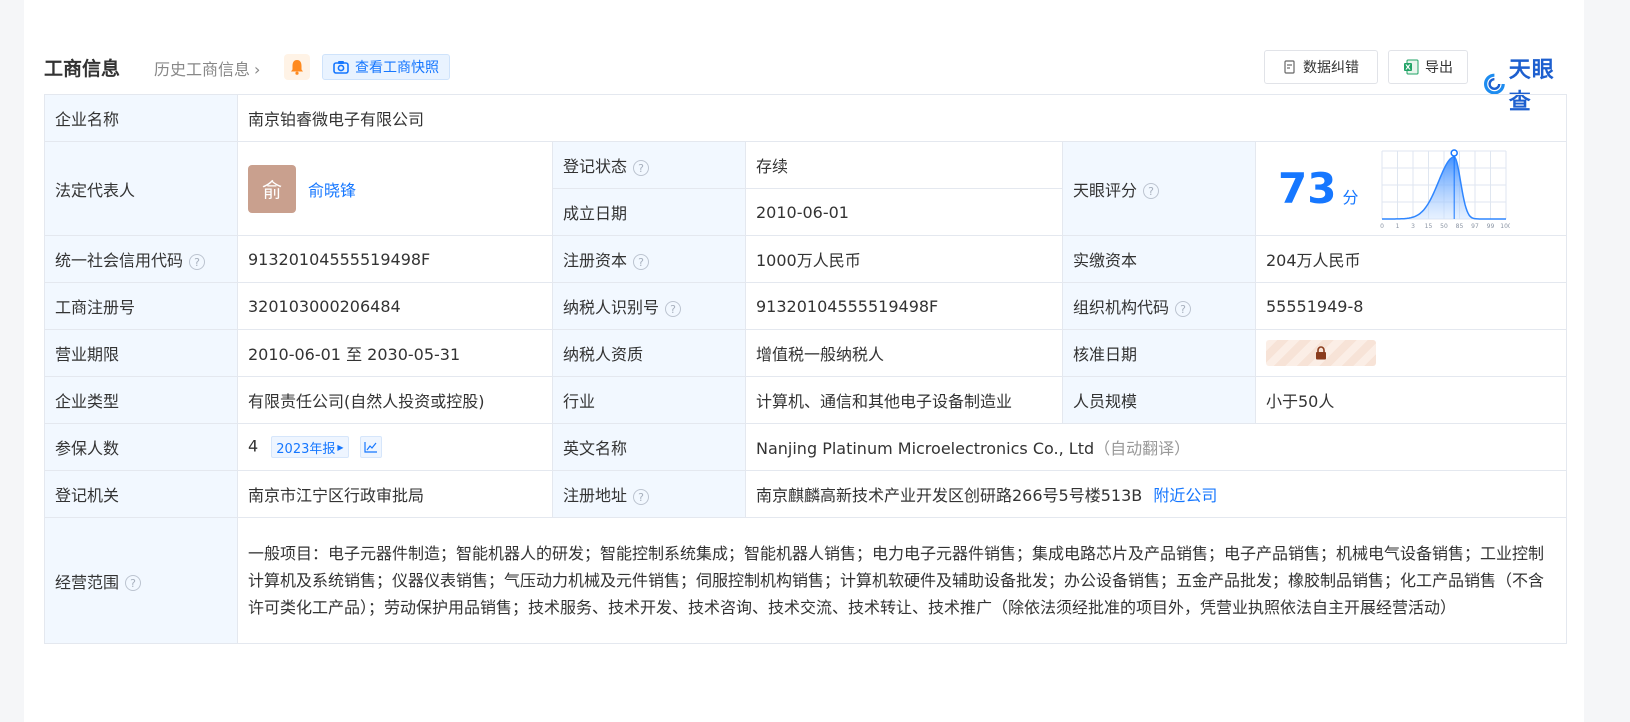 The width and height of the screenshot is (1630, 722). I want to click on company-type-label: 企业类型, so click(141, 400).